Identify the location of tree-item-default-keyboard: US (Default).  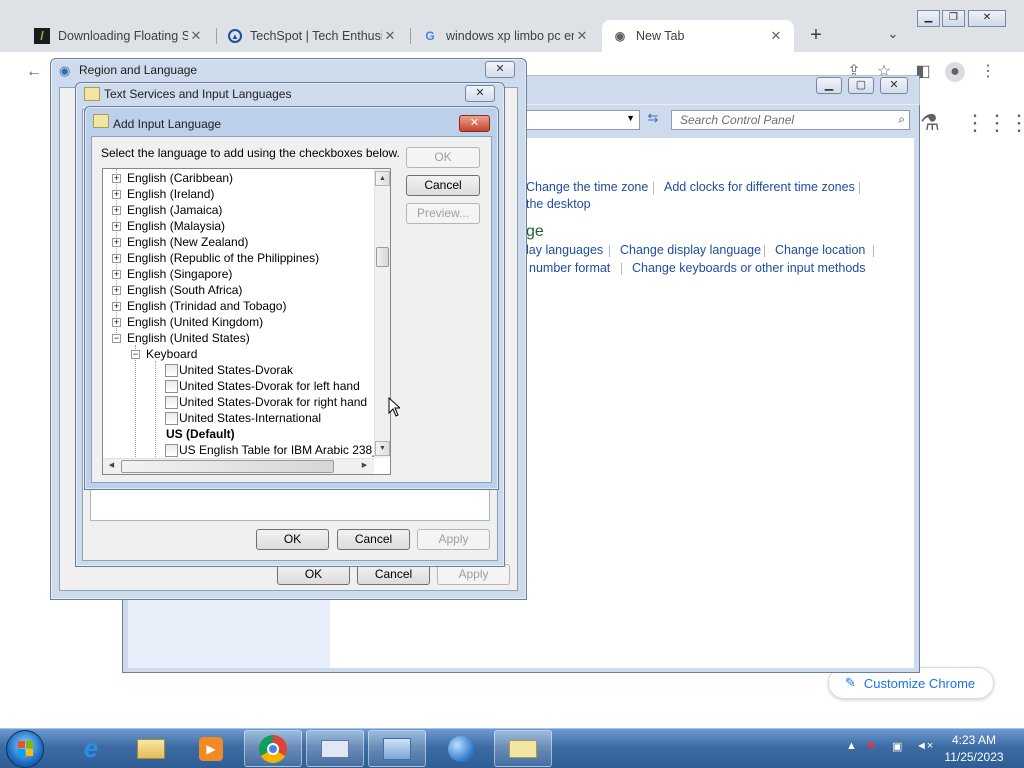
(200, 434).